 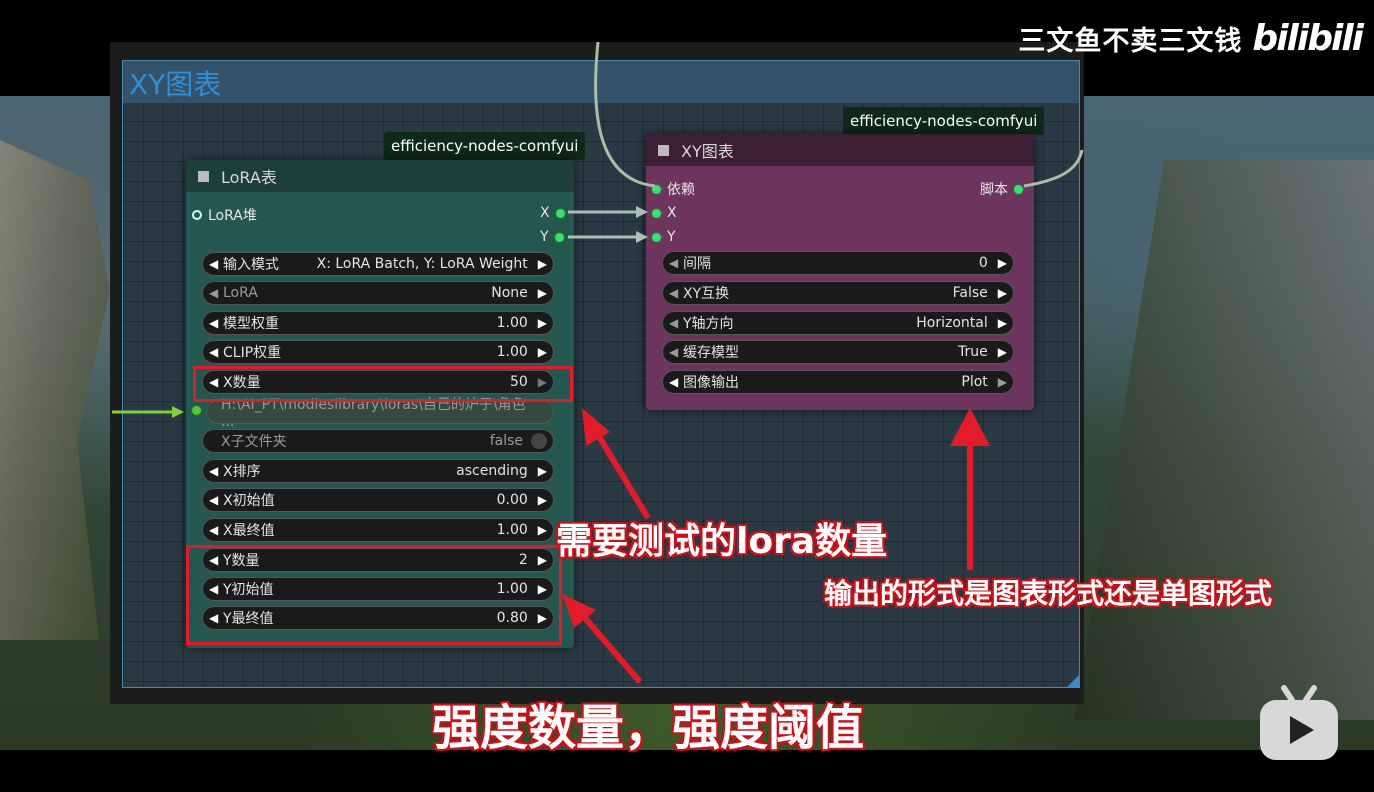 What do you see at coordinates (840, 150) in the screenshot?
I see `xy-node-title-bar: XY图表` at bounding box center [840, 150].